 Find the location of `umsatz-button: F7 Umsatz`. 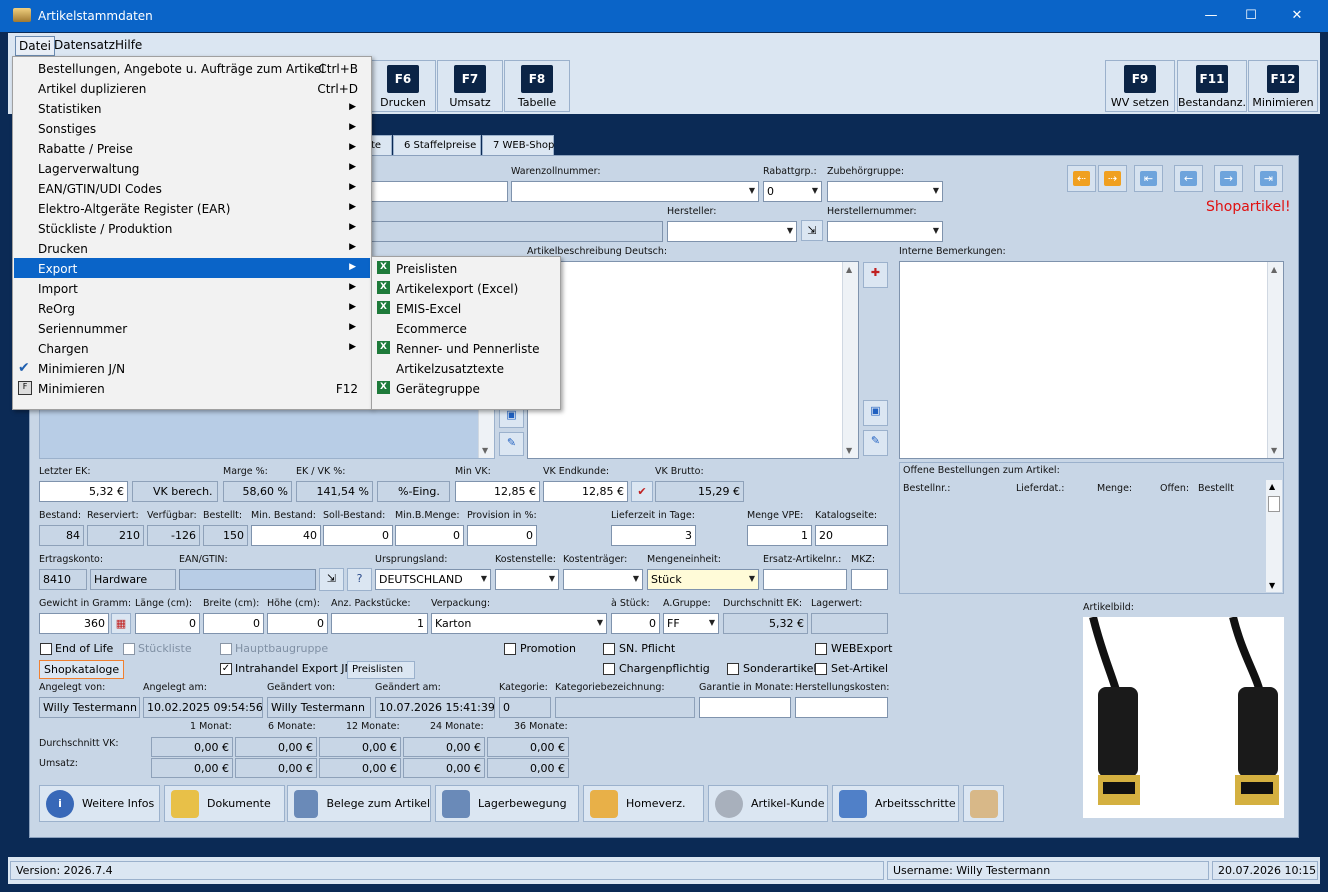

umsatz-button: F7 Umsatz is located at coordinates (470, 86).